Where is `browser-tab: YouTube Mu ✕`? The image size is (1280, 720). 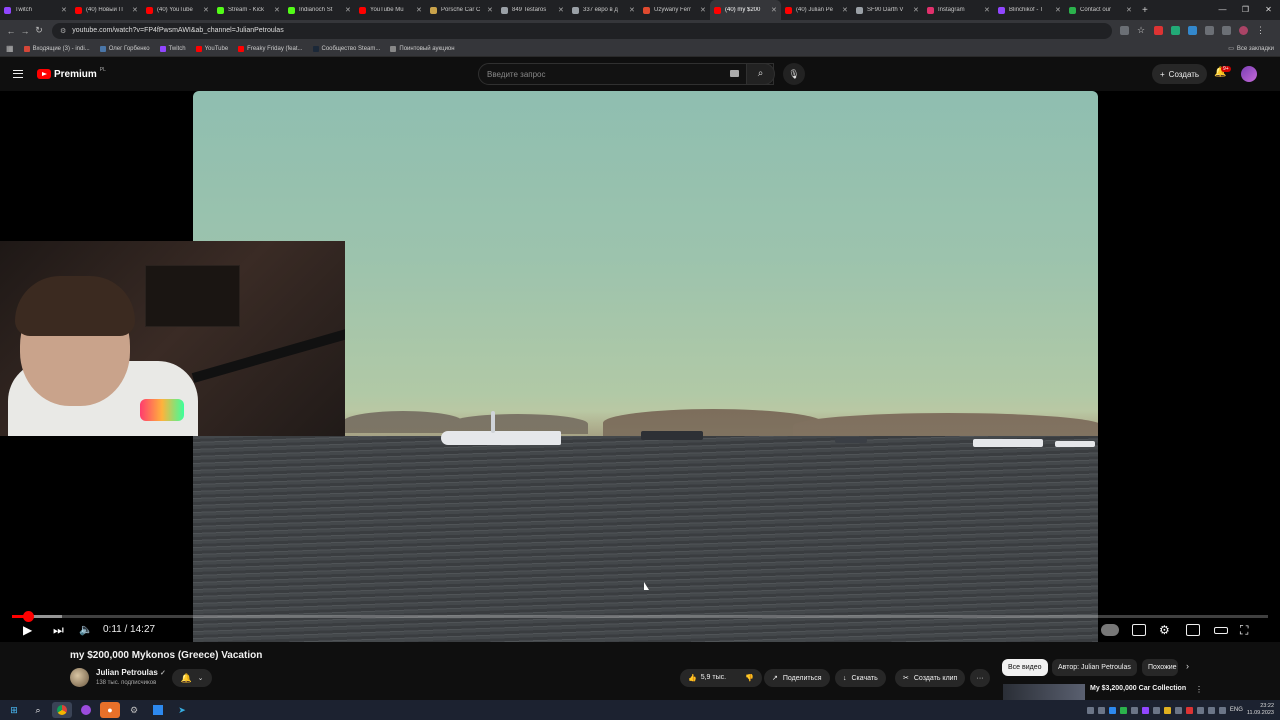 browser-tab: YouTube Mu ✕ is located at coordinates (390, 10).